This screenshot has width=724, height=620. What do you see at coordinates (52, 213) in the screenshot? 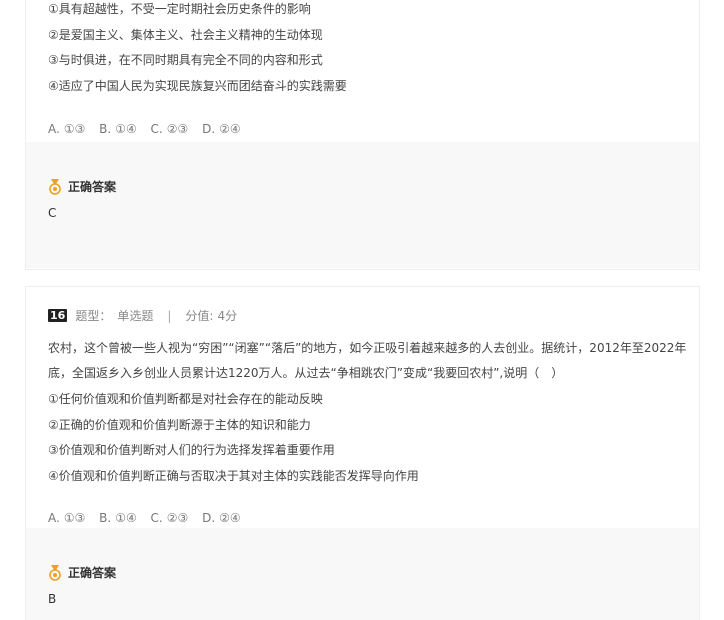
I see `answer-value: C` at bounding box center [52, 213].